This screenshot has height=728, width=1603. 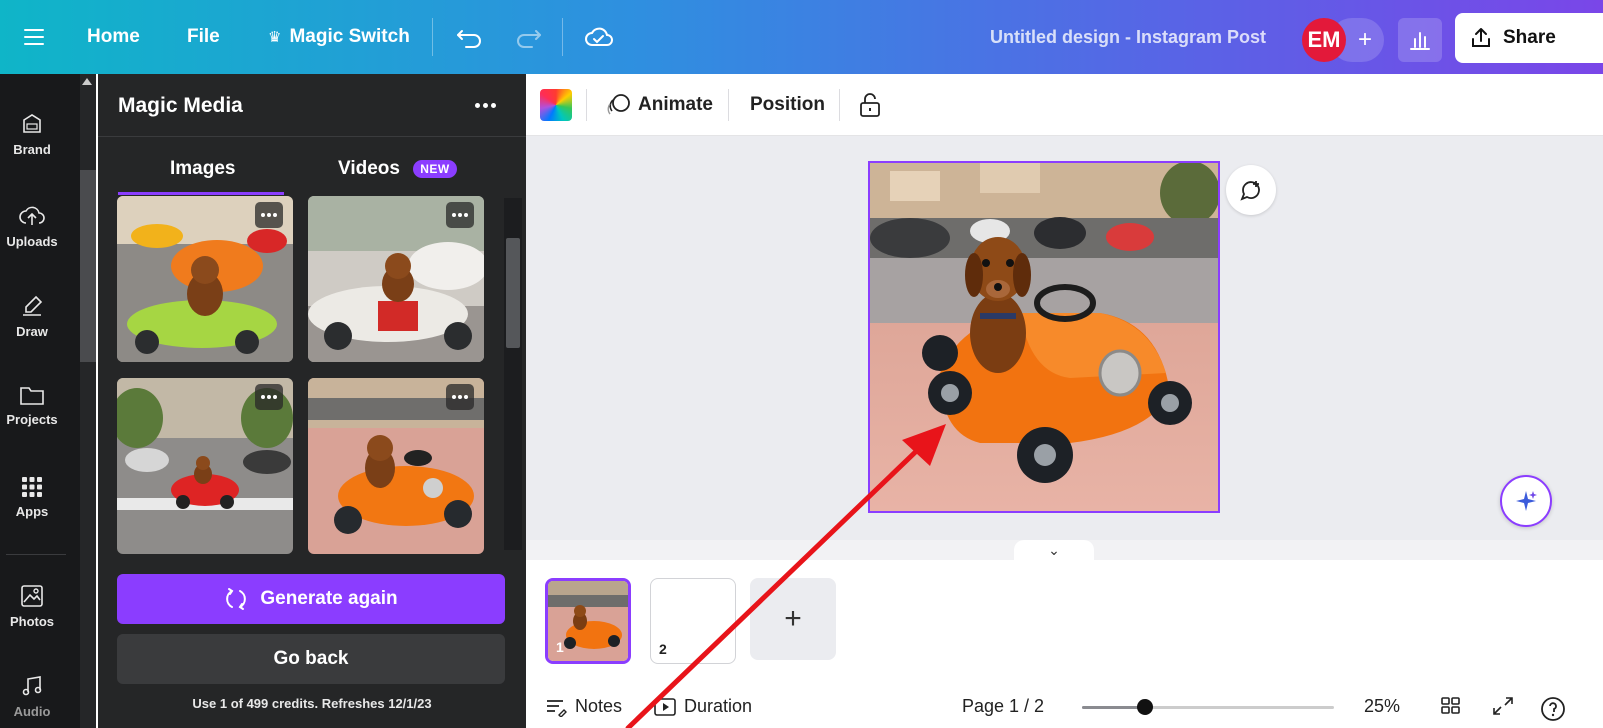 What do you see at coordinates (1251, 190) in the screenshot?
I see `add-comment-icon` at bounding box center [1251, 190].